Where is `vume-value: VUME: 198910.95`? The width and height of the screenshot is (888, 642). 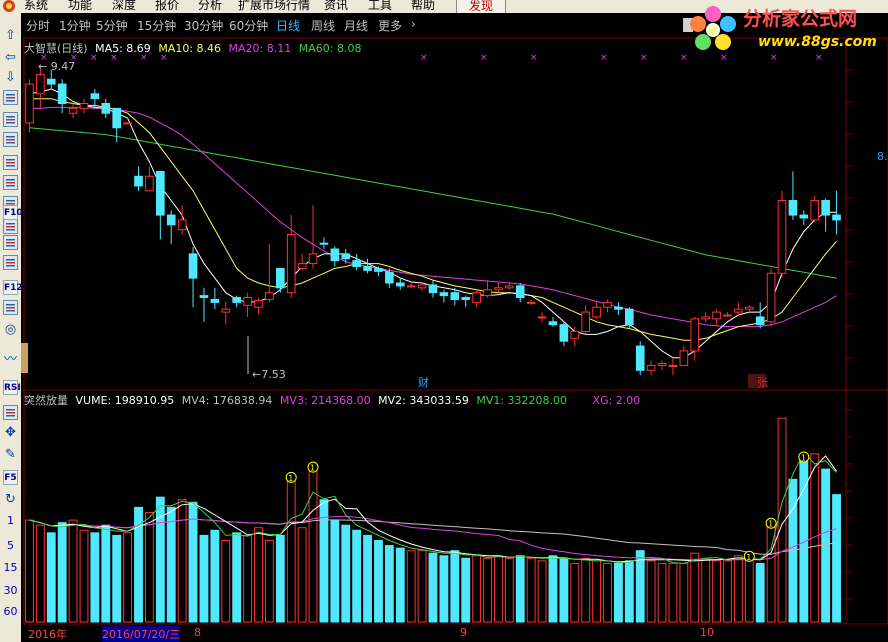 vume-value: VUME: 198910.95 is located at coordinates (125, 400).